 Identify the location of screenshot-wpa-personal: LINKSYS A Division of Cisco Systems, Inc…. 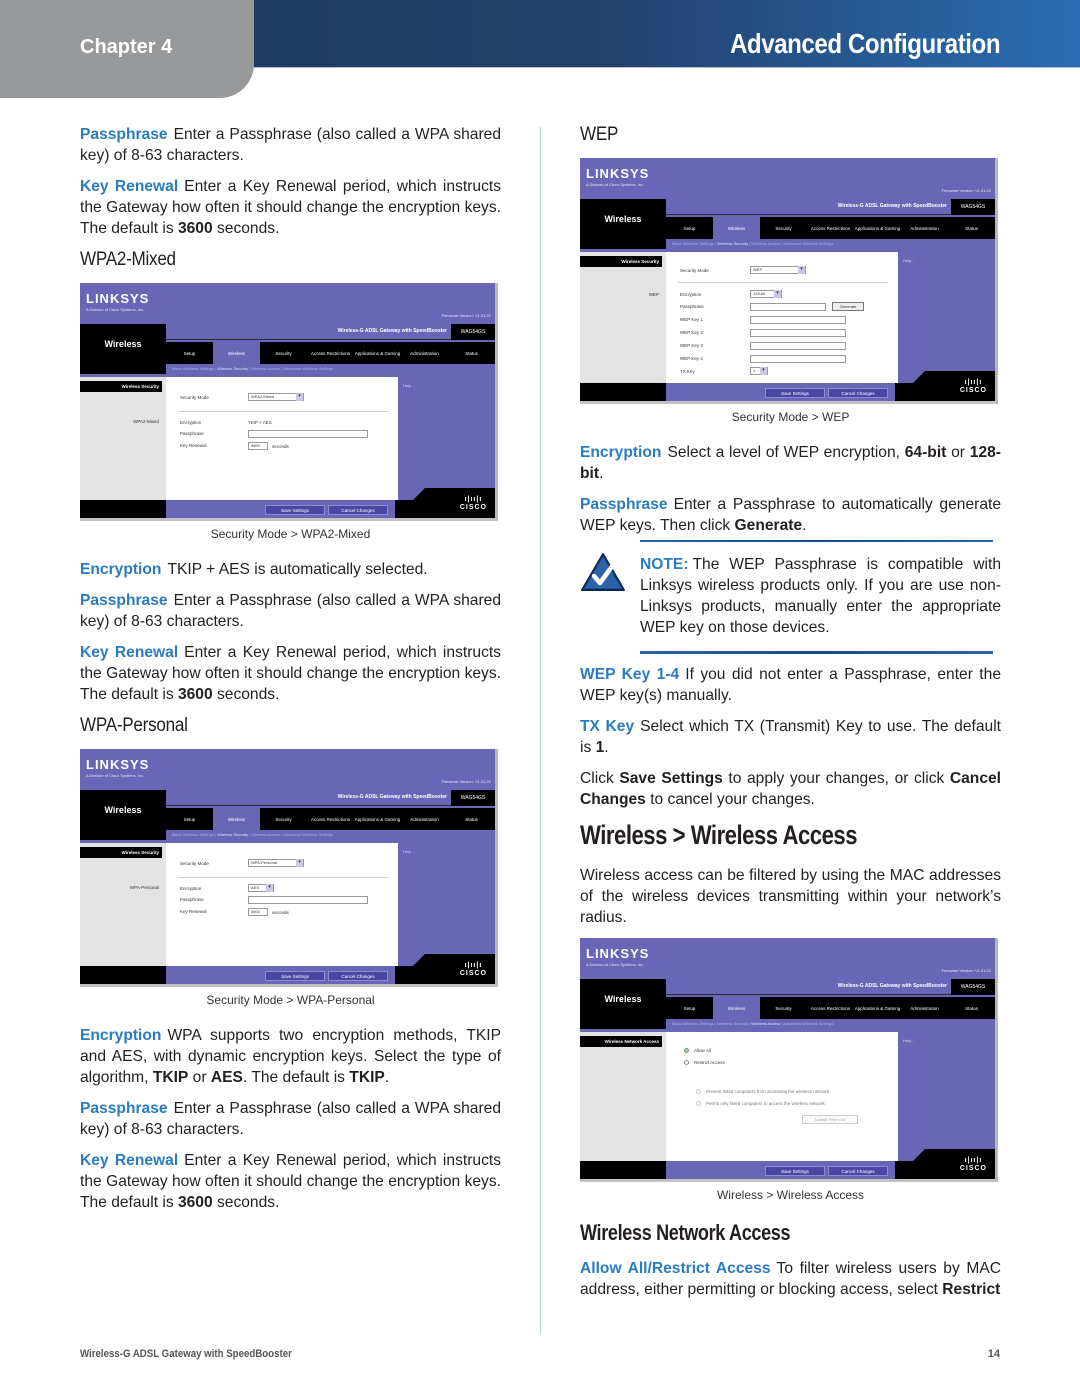
(289, 868).